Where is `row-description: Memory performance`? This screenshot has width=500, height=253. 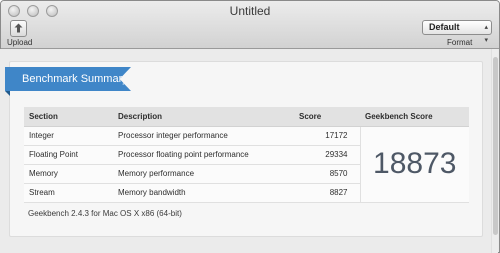
row-description: Memory performance is located at coordinates (203, 174).